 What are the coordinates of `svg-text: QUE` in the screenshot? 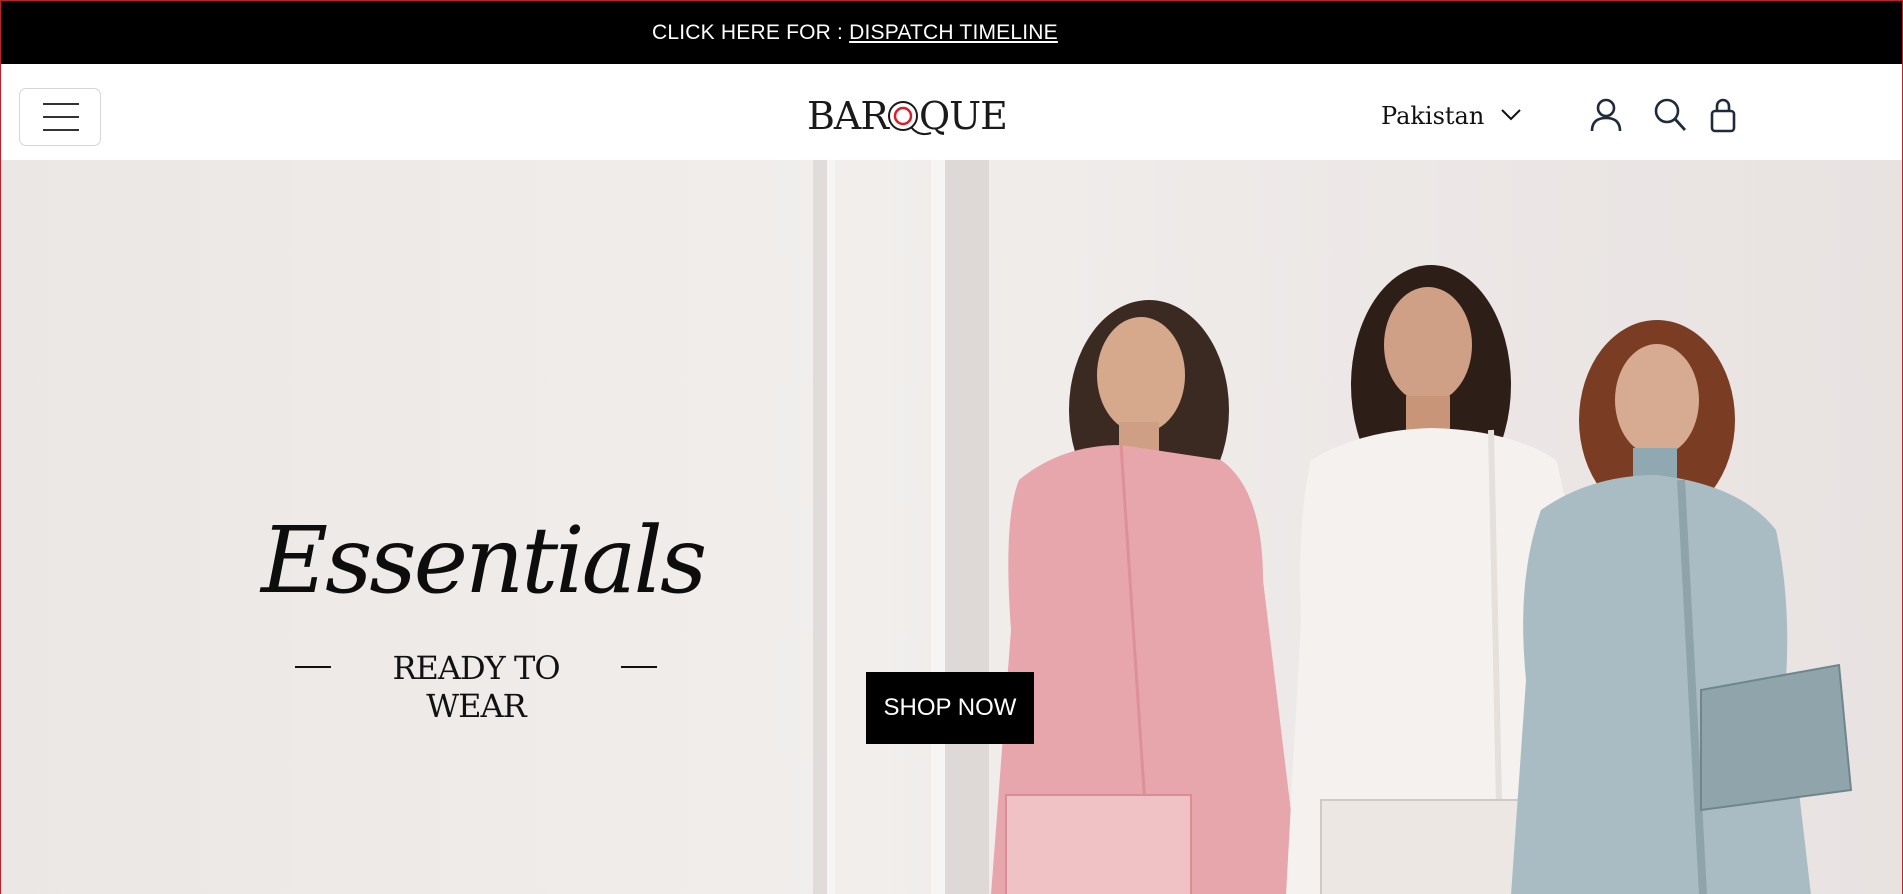 It's located at (963, 116).